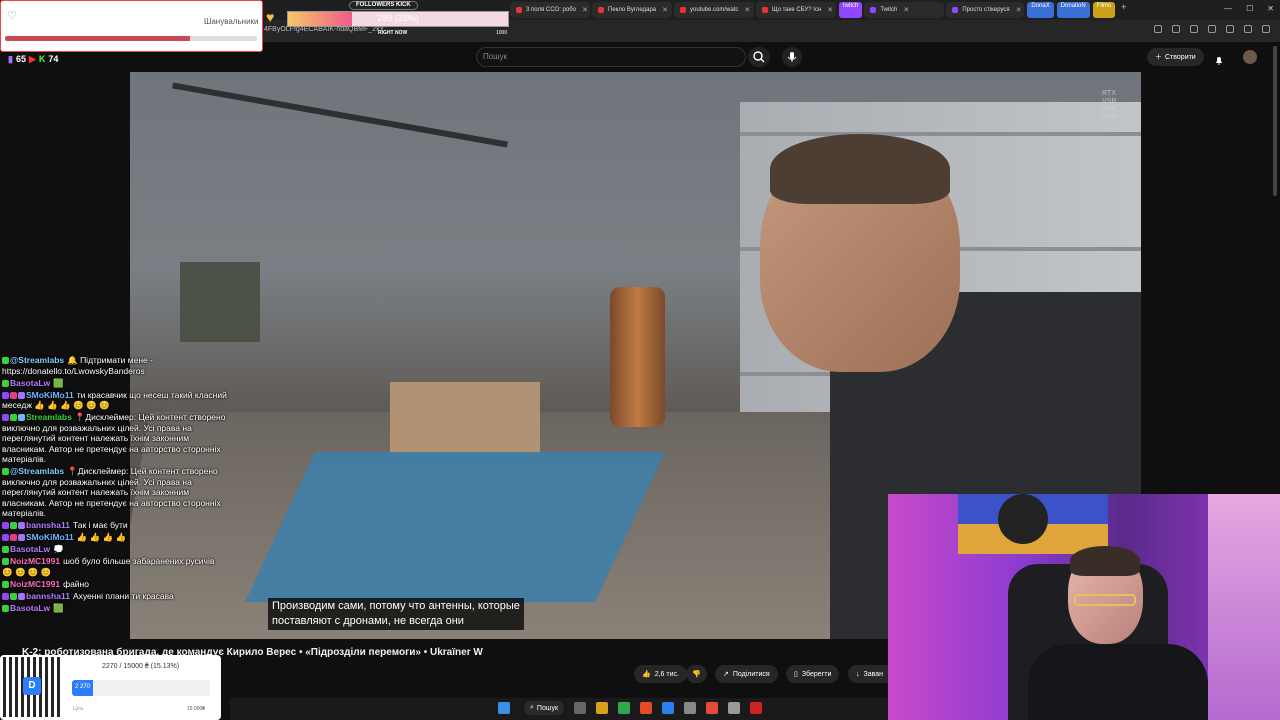 This screenshot has height=720, width=1280. What do you see at coordinates (220, 302) in the screenshot?
I see `video-scene-device` at bounding box center [220, 302].